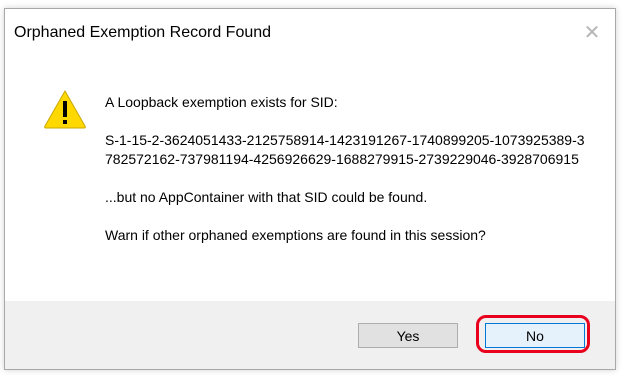 This screenshot has width=625, height=382. What do you see at coordinates (143, 32) in the screenshot?
I see `dialog-title: Orphaned Exemption Record Found` at bounding box center [143, 32].